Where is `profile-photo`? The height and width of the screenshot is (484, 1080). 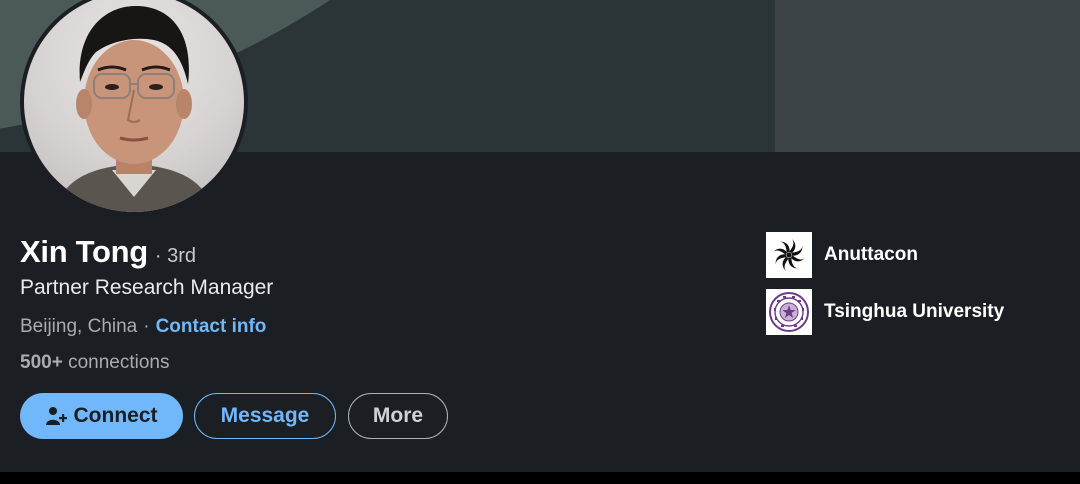 profile-photo is located at coordinates (134, 106).